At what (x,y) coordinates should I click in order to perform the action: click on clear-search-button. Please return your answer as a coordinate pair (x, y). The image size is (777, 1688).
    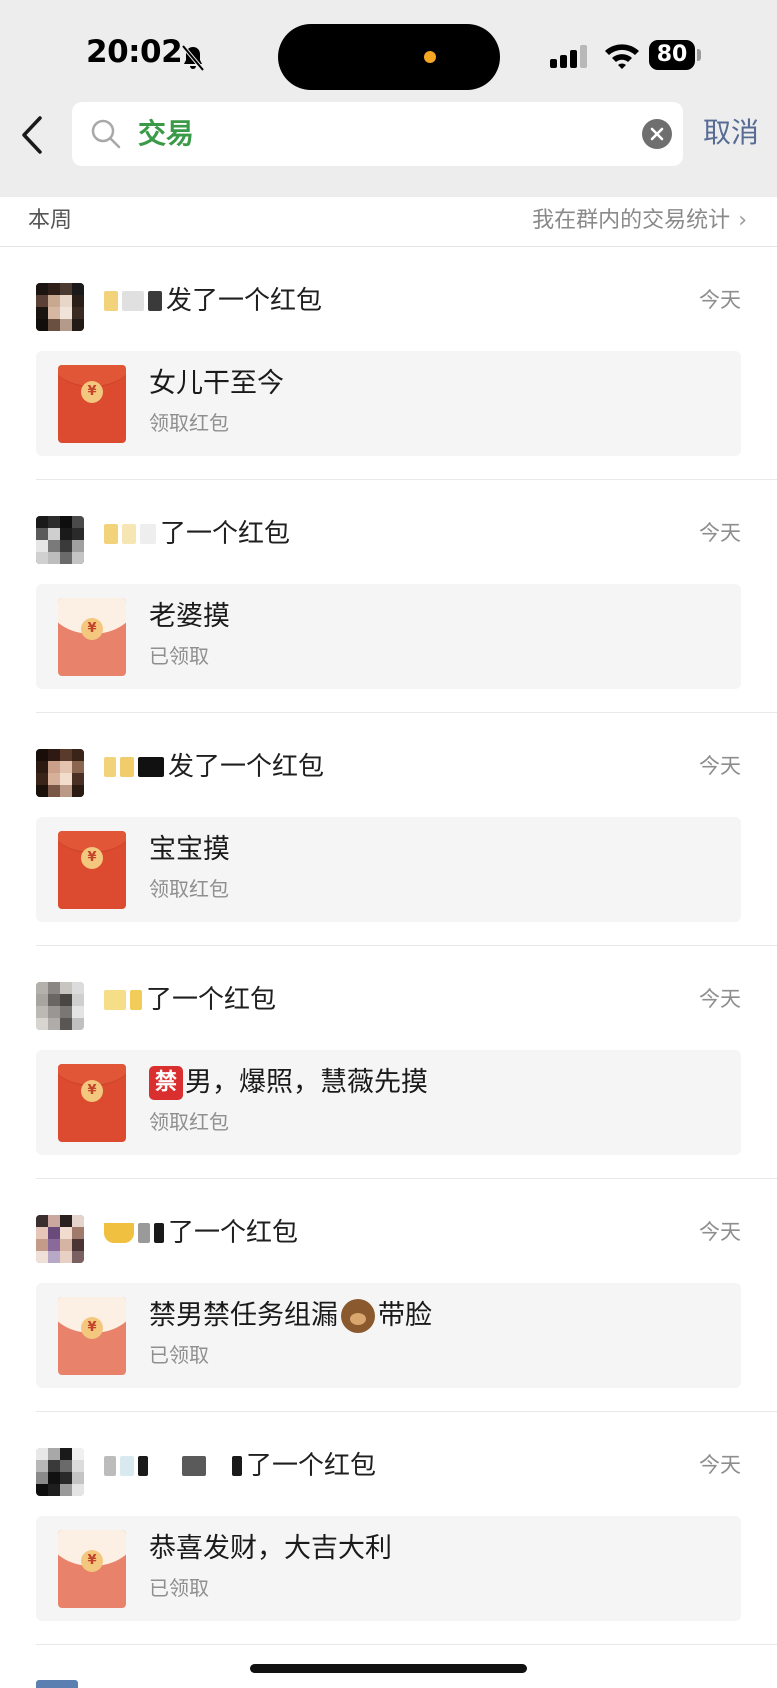
    Looking at the image, I should click on (657, 134).